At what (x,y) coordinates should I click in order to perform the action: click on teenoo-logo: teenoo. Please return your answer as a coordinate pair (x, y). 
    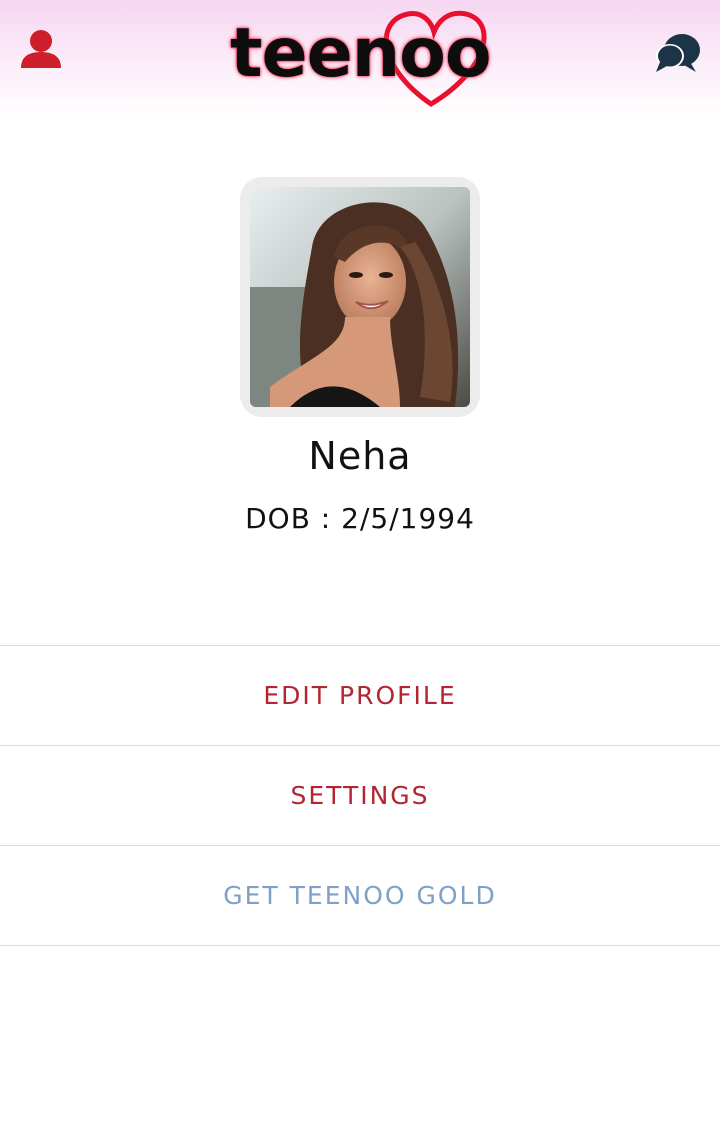
    Looking at the image, I should click on (361, 58).